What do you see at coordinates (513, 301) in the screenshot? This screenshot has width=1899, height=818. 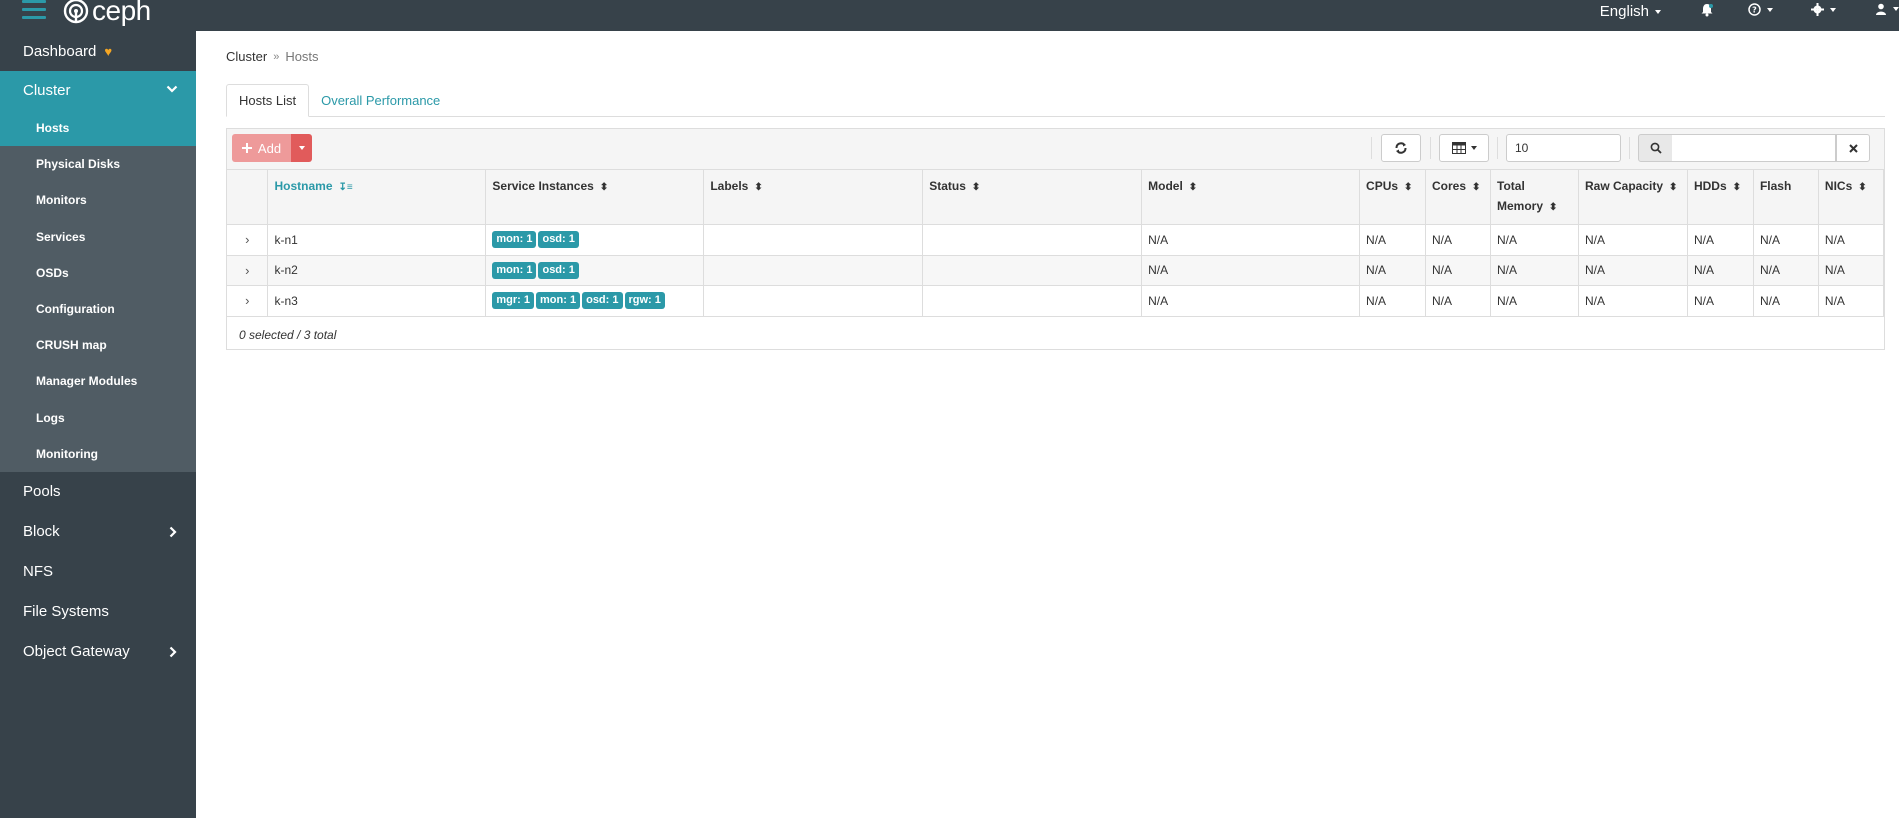 I see `service-badge: mgr: 1` at bounding box center [513, 301].